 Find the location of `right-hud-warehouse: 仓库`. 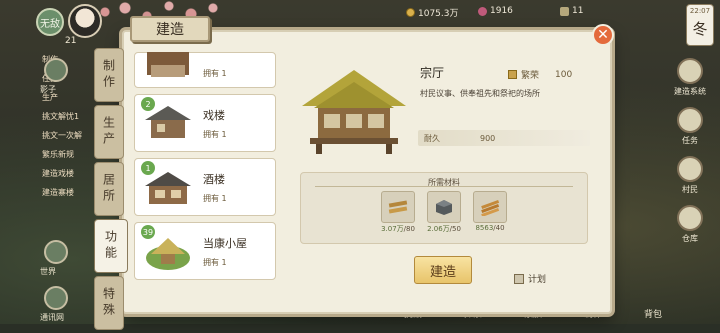

right-hud-warehouse: 仓库 is located at coordinates (690, 224).